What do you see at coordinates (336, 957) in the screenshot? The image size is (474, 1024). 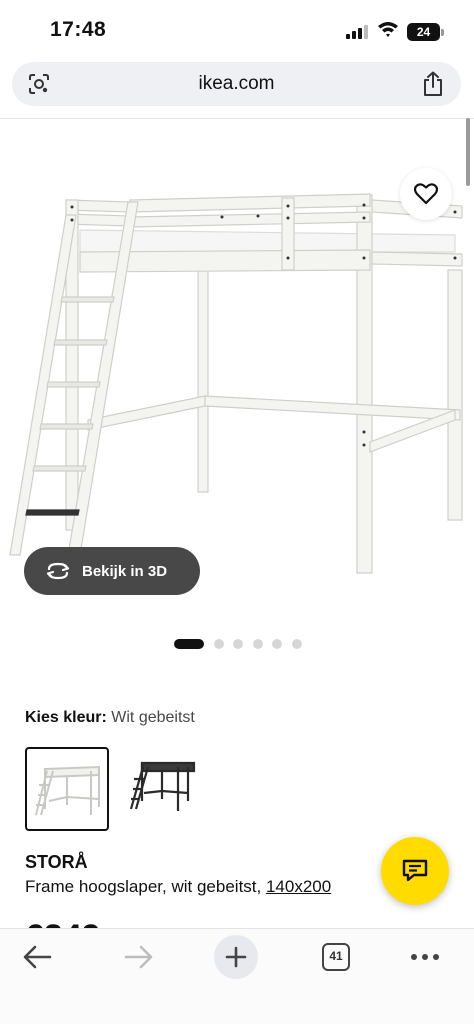 I see `tabs-button: 41` at bounding box center [336, 957].